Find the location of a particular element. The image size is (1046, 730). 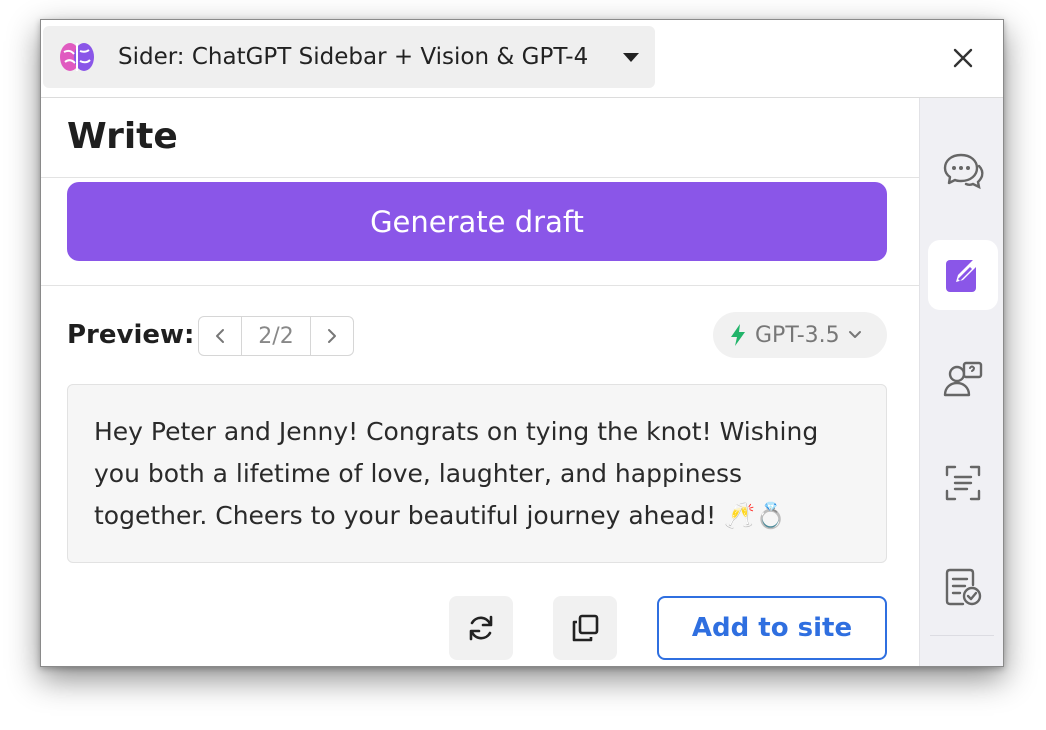

generate-draft-button: Generate draft is located at coordinates (477, 221).